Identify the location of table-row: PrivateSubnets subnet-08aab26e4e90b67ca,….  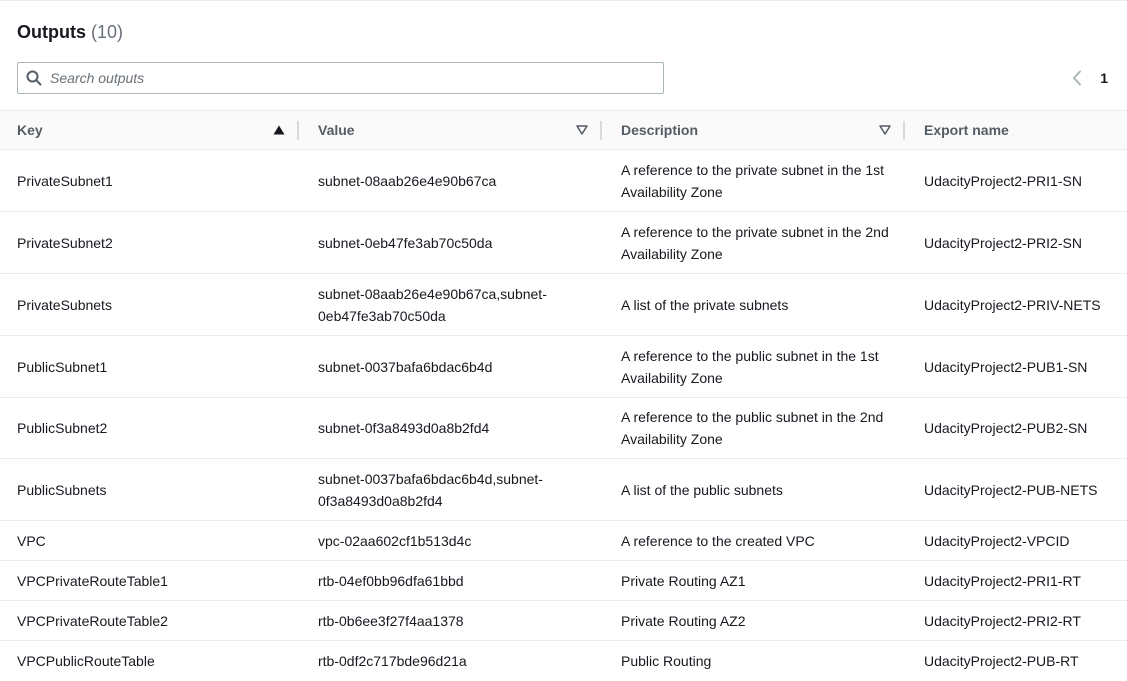
(563, 305).